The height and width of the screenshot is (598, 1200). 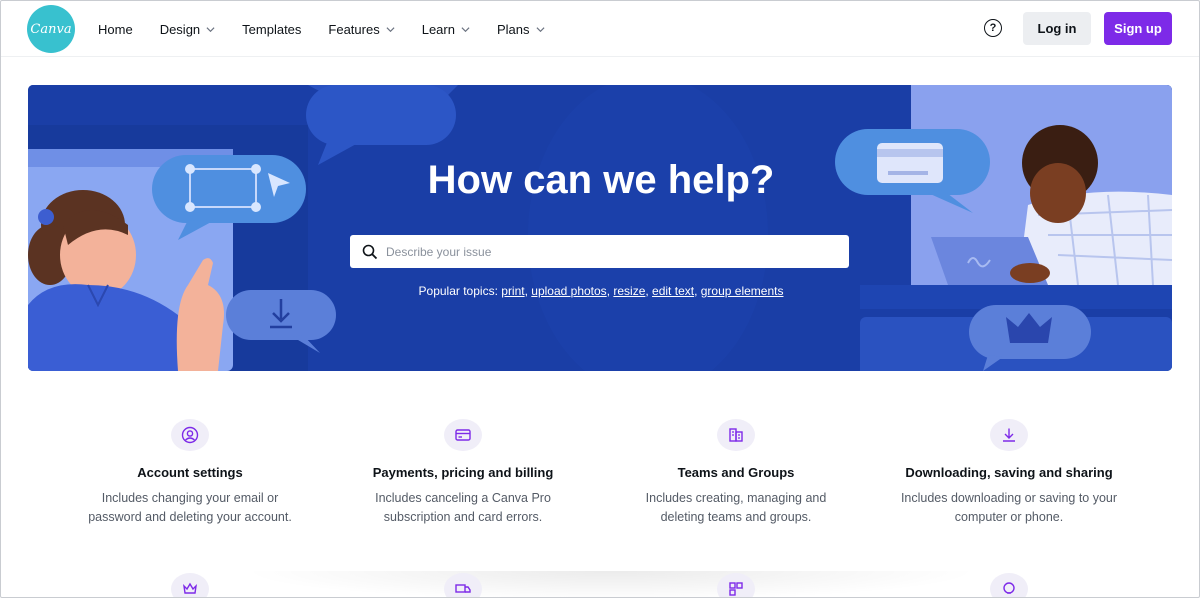 What do you see at coordinates (736, 585) in the screenshot?
I see `grid-icon` at bounding box center [736, 585].